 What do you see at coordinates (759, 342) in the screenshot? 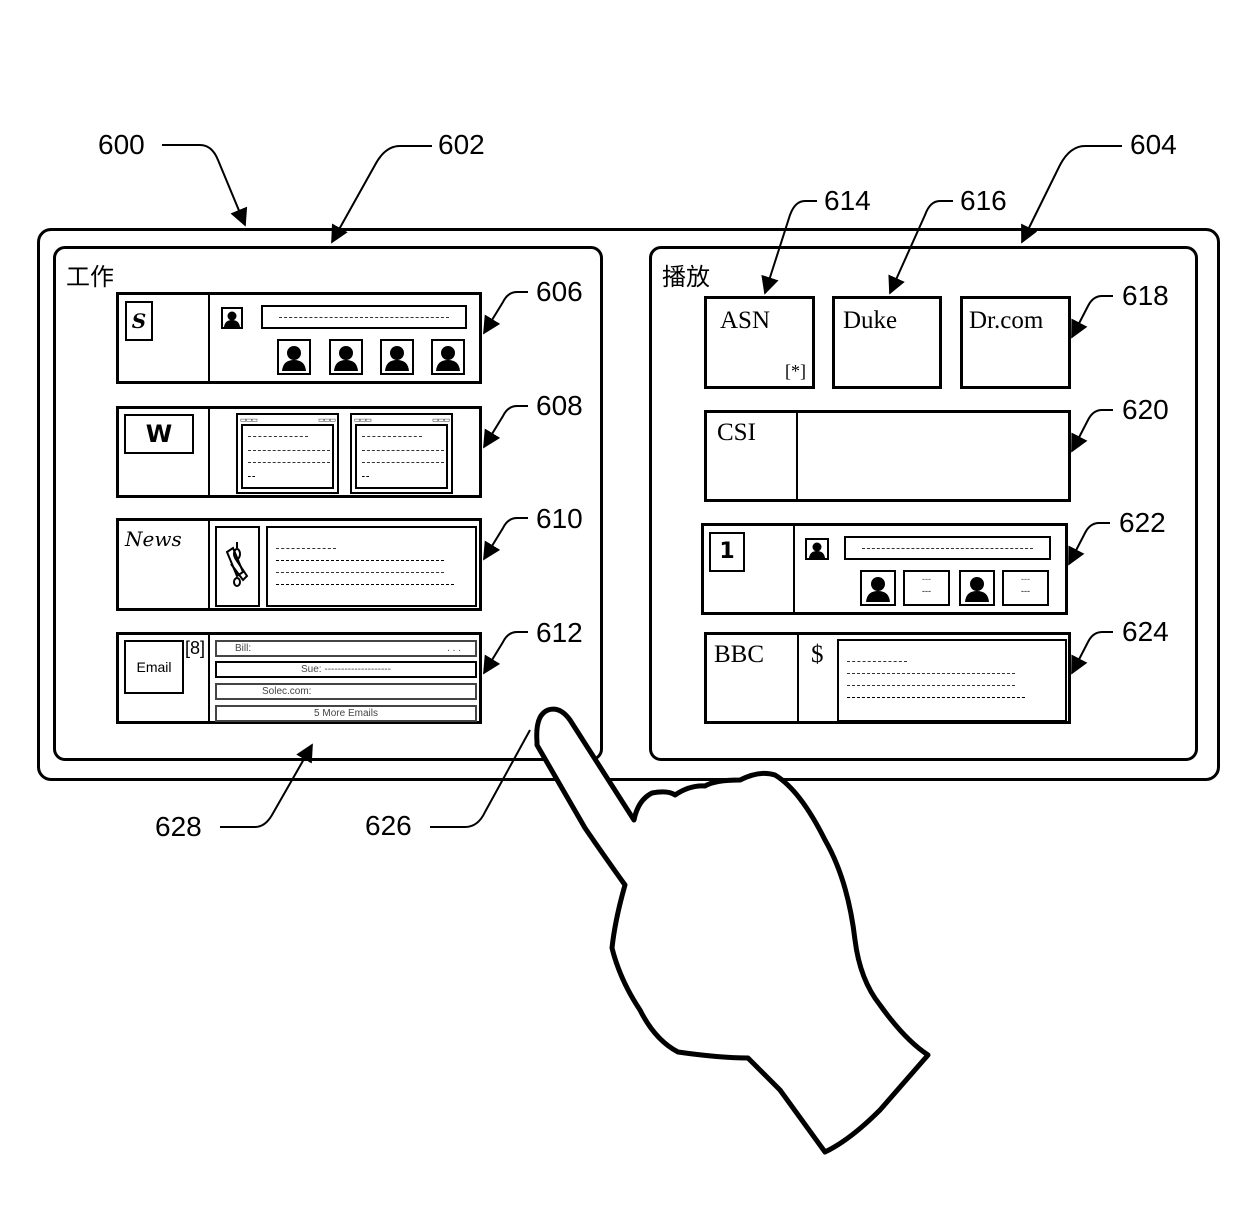
I see `asn-tile: ASN [*]` at bounding box center [759, 342].